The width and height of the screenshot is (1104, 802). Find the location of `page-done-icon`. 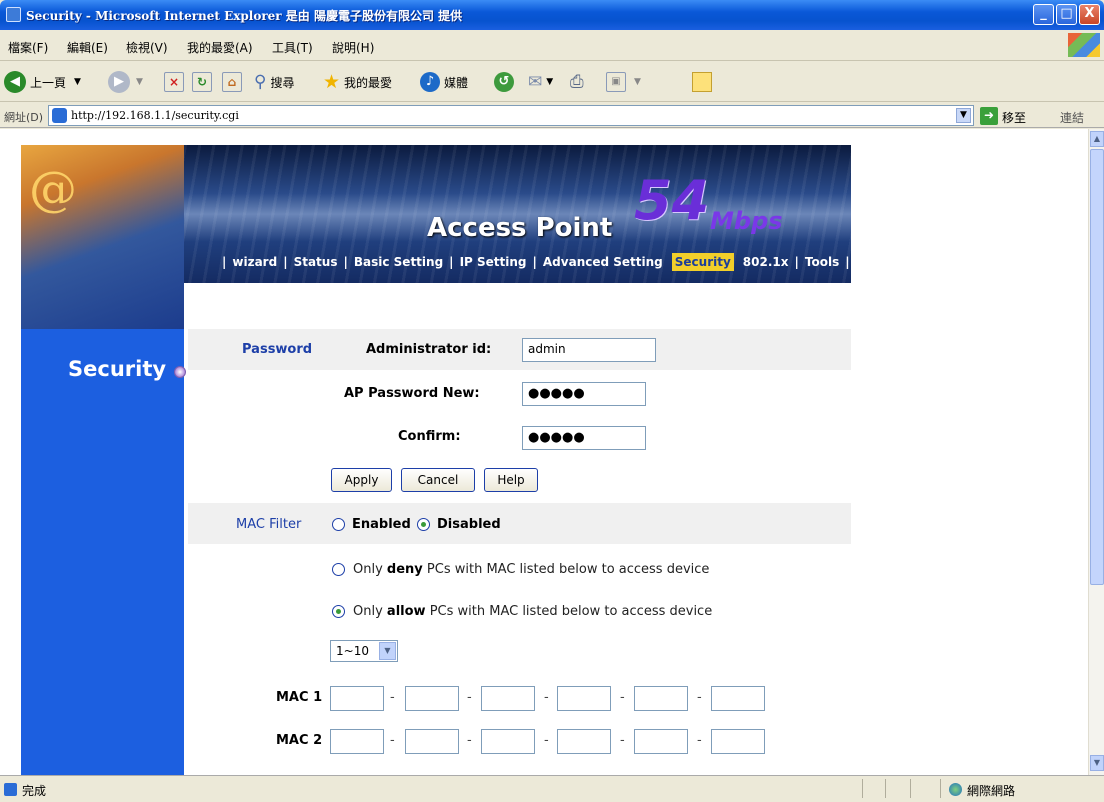

page-done-icon is located at coordinates (10, 789).